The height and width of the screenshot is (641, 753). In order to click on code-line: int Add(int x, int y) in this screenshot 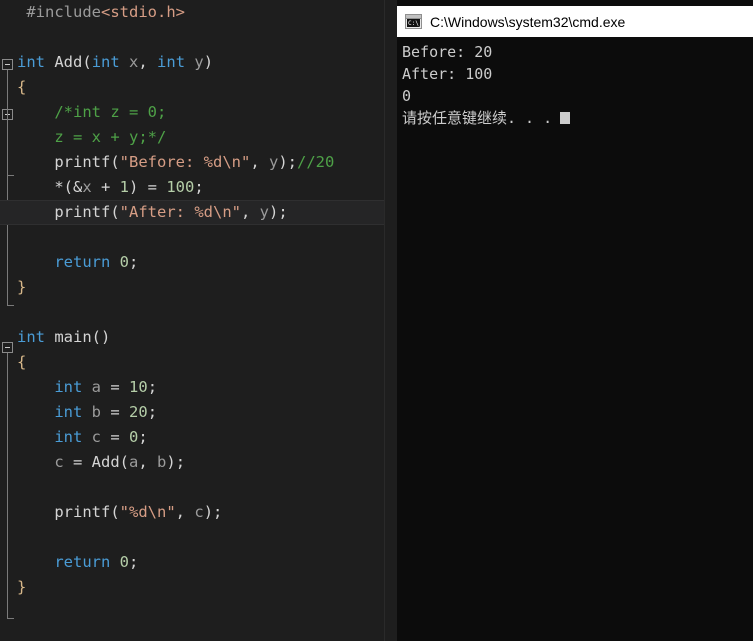, I will do `click(198, 62)`.